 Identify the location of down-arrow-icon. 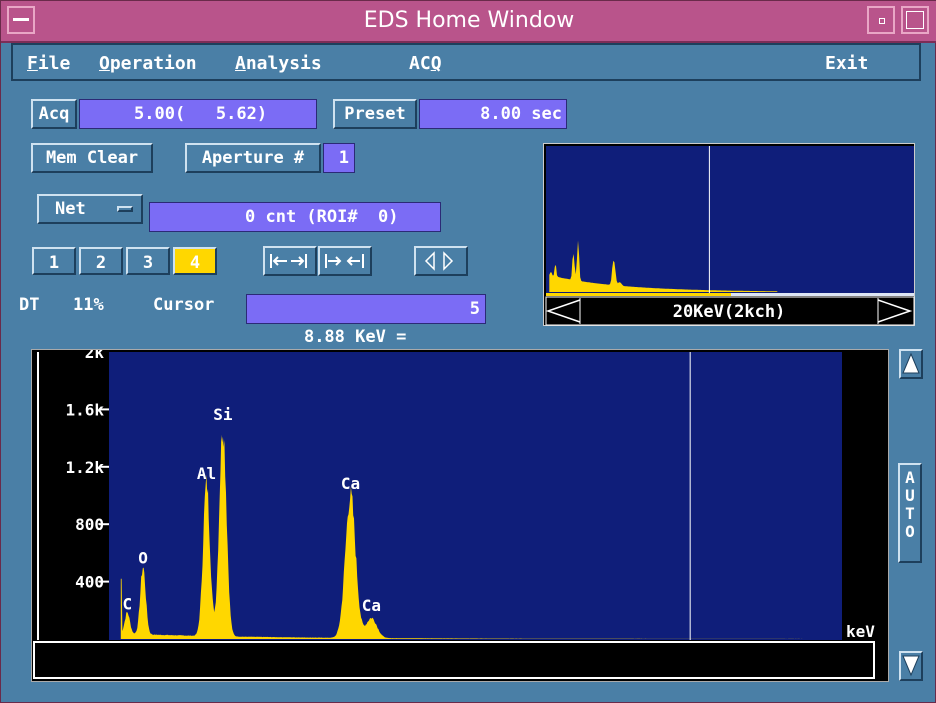
(911, 666).